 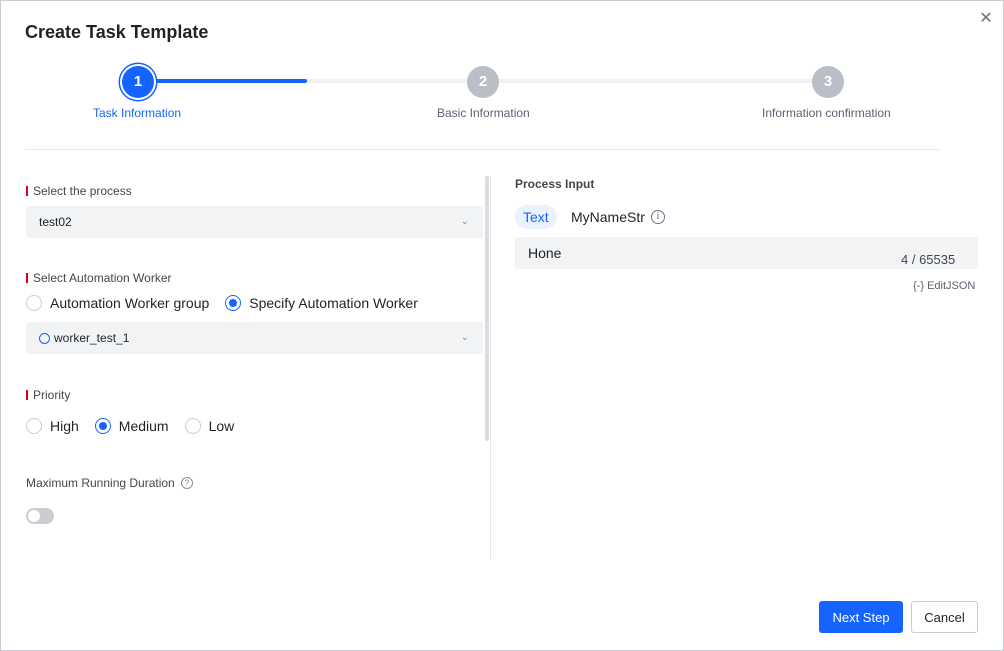 What do you see at coordinates (536, 217) in the screenshot?
I see `tab-text: Text` at bounding box center [536, 217].